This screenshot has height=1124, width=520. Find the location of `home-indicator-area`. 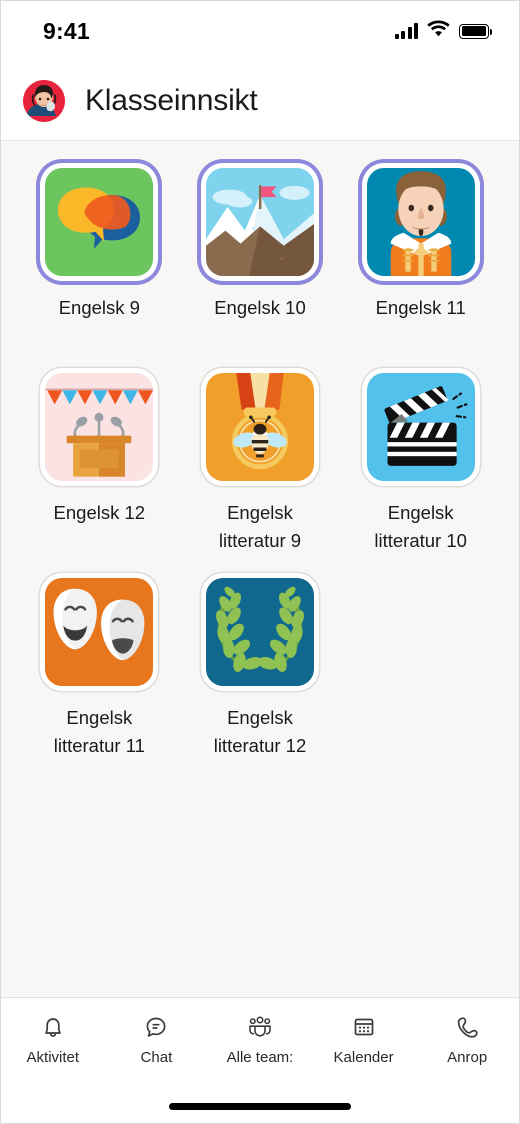

home-indicator-area is located at coordinates (260, 1106).